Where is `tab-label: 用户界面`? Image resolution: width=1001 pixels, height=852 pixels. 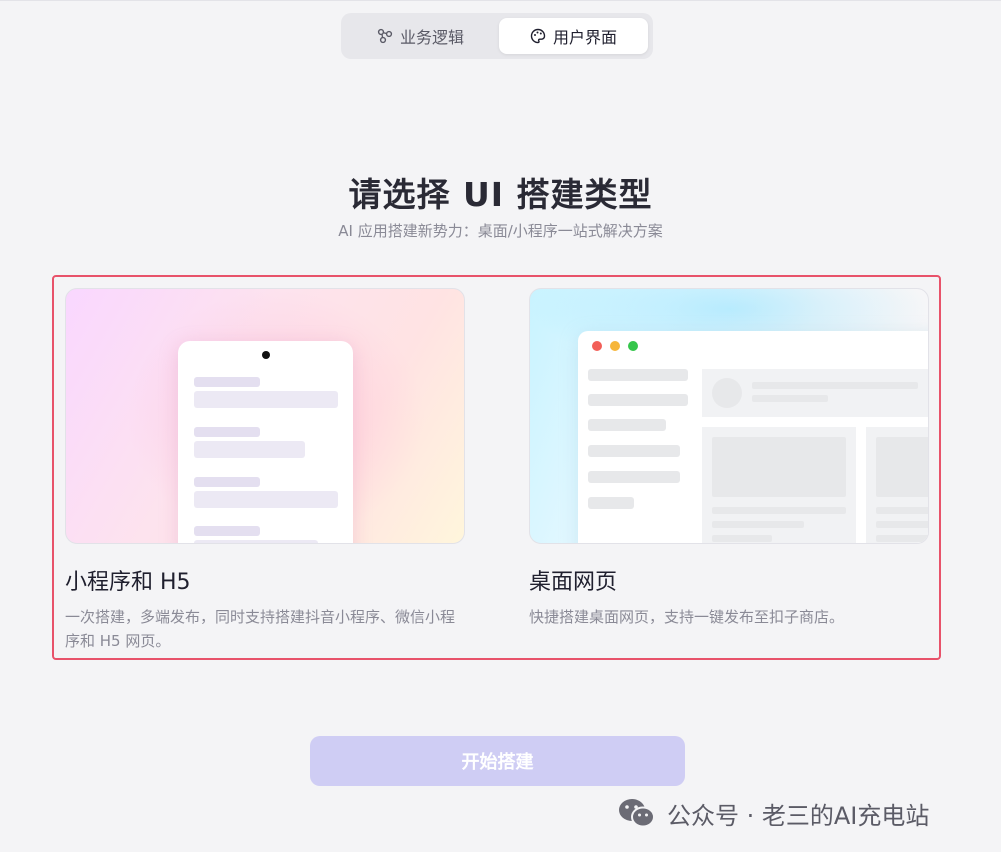 tab-label: 用户界面 is located at coordinates (584, 37).